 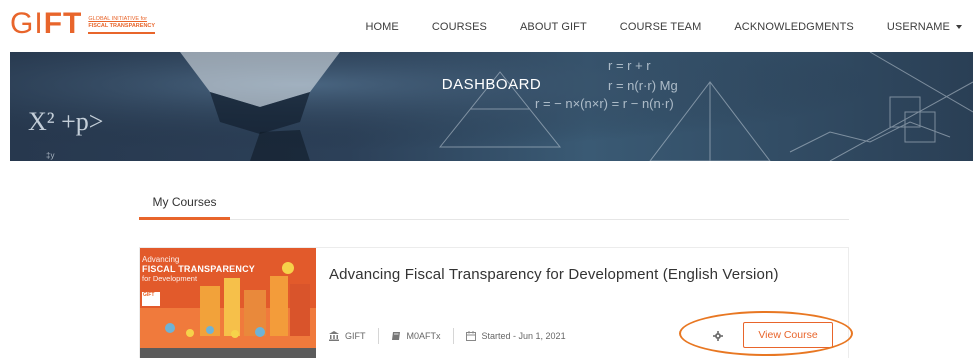 What do you see at coordinates (161, 259) in the screenshot?
I see `thumbnail-line-1: Advancing` at bounding box center [161, 259].